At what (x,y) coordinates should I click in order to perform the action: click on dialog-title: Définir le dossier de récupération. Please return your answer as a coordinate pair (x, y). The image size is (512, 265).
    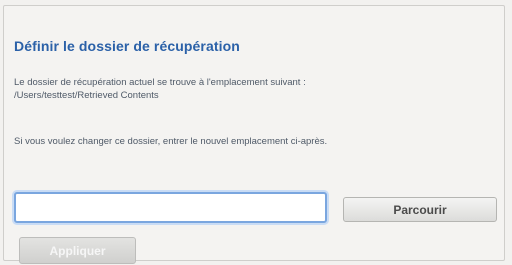
    Looking at the image, I should click on (127, 46).